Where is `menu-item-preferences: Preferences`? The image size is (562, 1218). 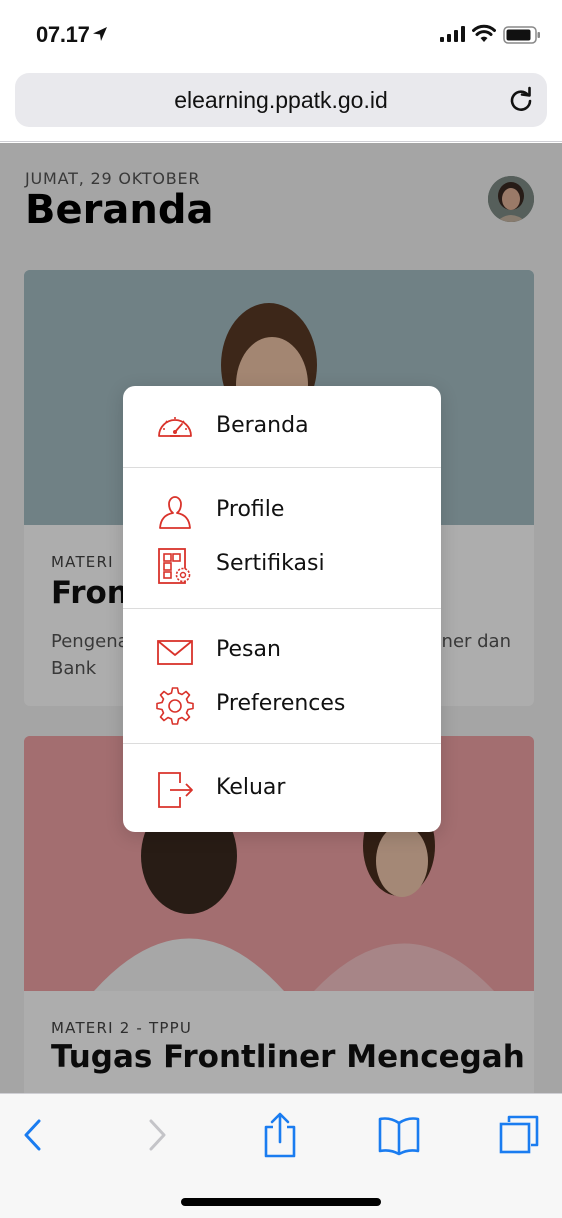 menu-item-preferences: Preferences is located at coordinates (282, 706).